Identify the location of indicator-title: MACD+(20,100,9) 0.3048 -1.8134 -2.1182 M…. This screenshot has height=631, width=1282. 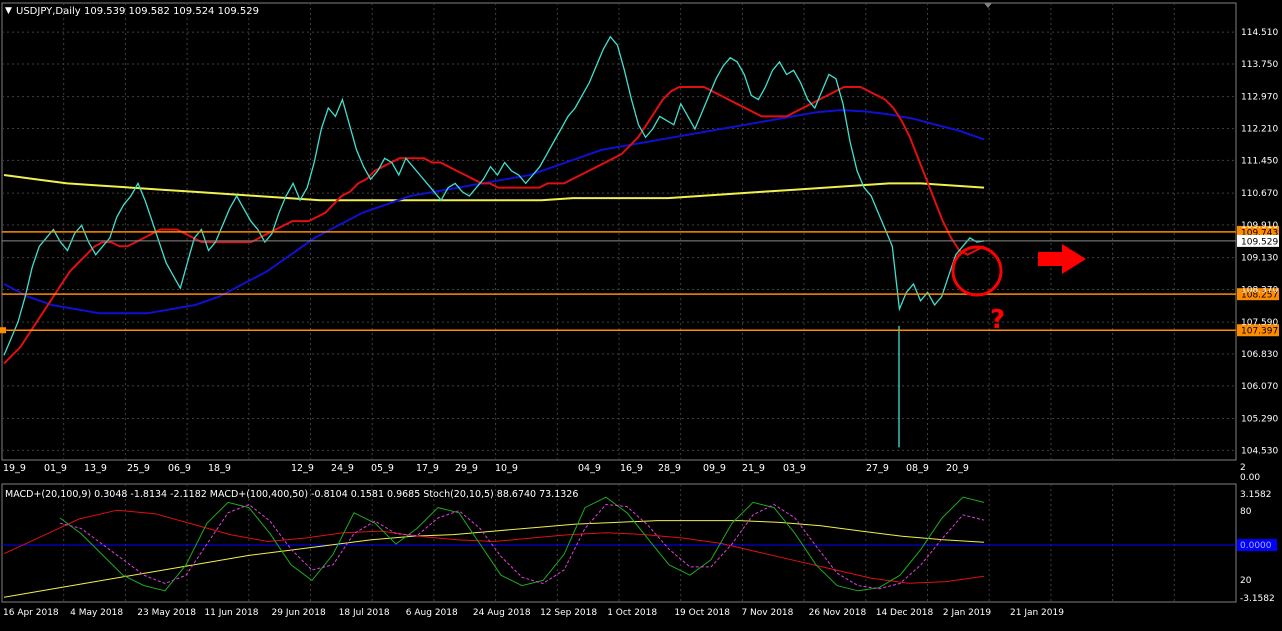
(291, 494).